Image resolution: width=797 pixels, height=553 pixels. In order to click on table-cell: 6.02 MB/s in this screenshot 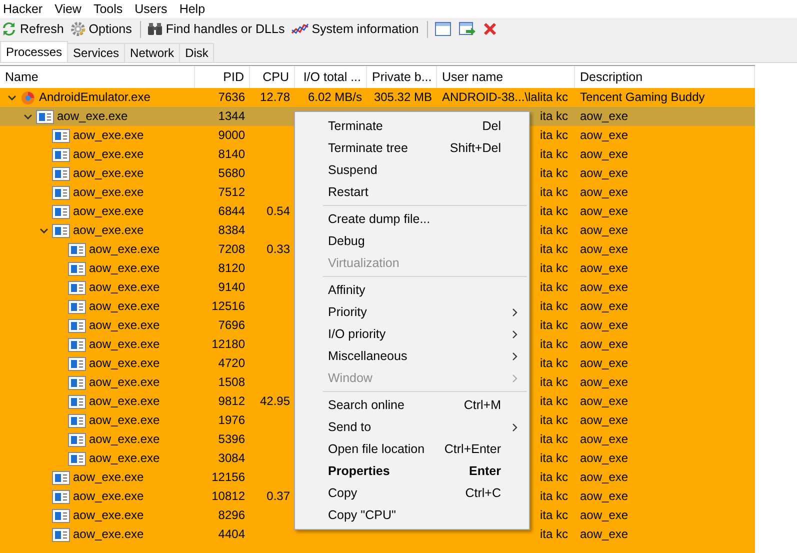, I will do `click(335, 97)`.